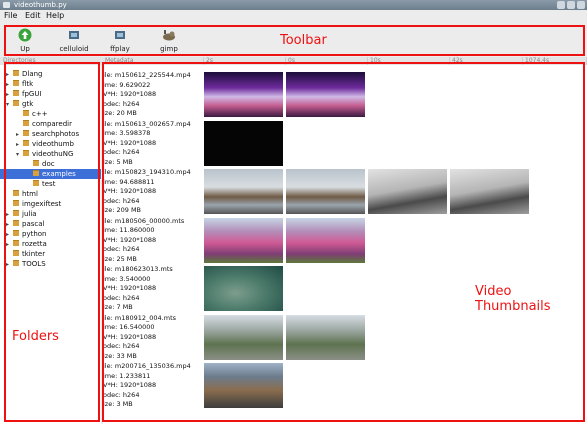 The image size is (587, 424). Describe the element at coordinates (40, 164) in the screenshot. I see `folder-item: doc` at that location.